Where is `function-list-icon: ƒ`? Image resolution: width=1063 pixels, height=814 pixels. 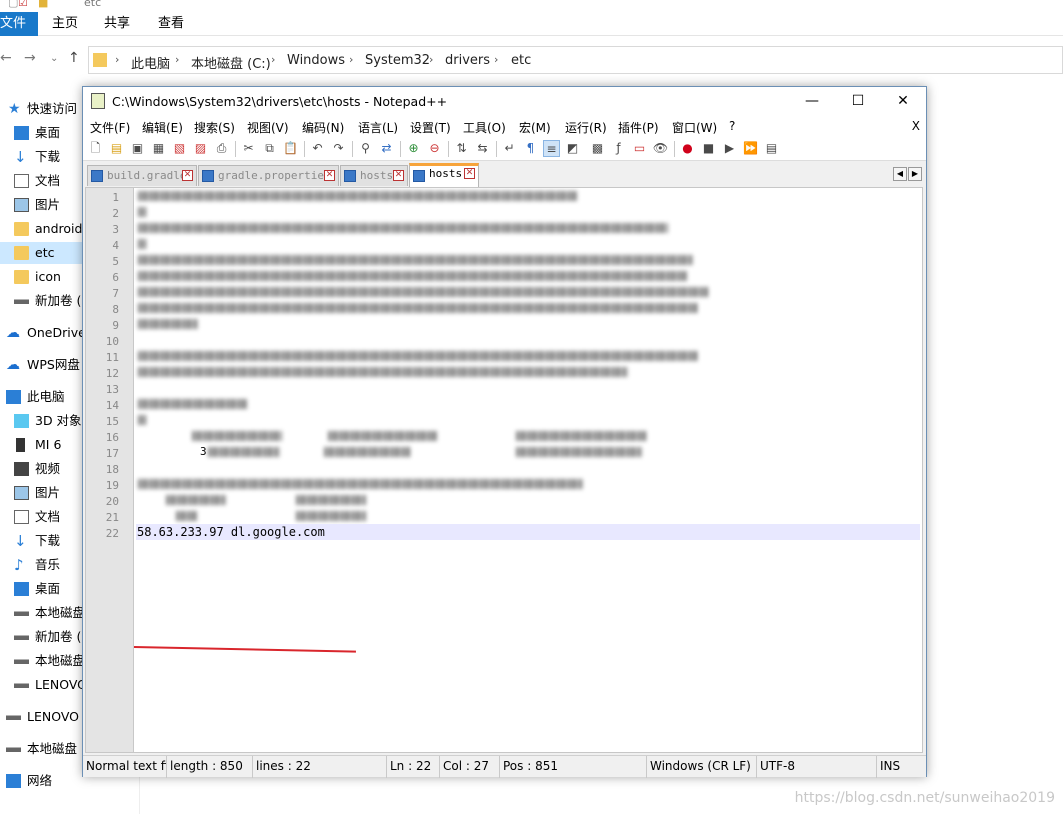
function-list-icon: ƒ is located at coordinates (618, 148).